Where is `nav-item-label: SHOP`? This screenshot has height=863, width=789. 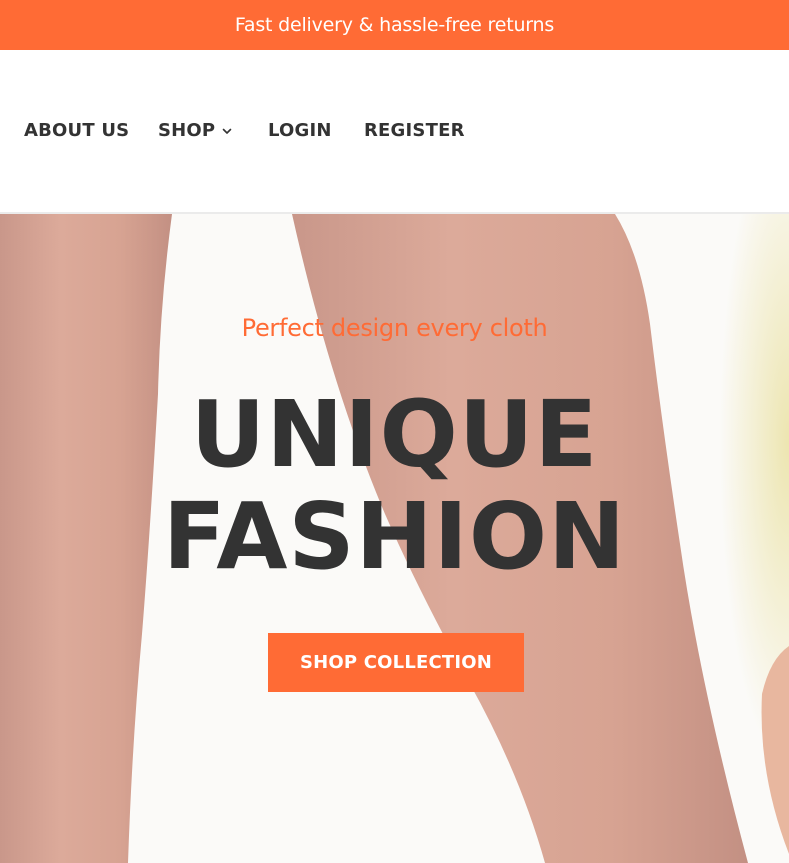
nav-item-label: SHOP is located at coordinates (187, 130).